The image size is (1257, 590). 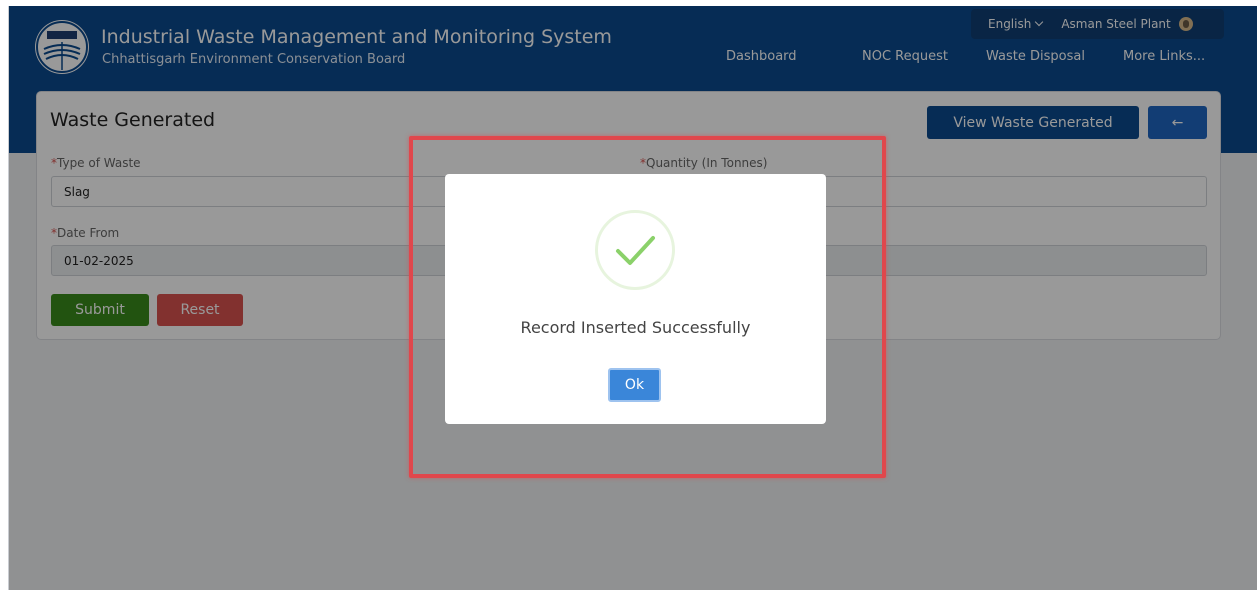 I want to click on success-dialog: Record Inserted Successfully Ok, so click(x=635, y=299).